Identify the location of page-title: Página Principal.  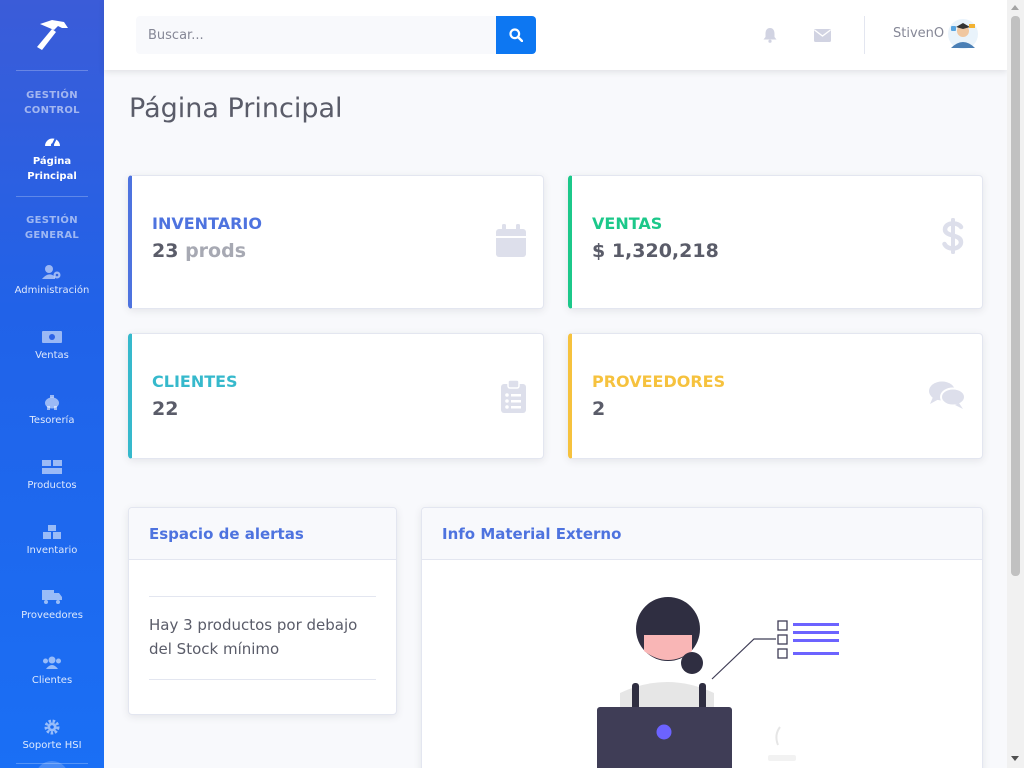
(236, 108).